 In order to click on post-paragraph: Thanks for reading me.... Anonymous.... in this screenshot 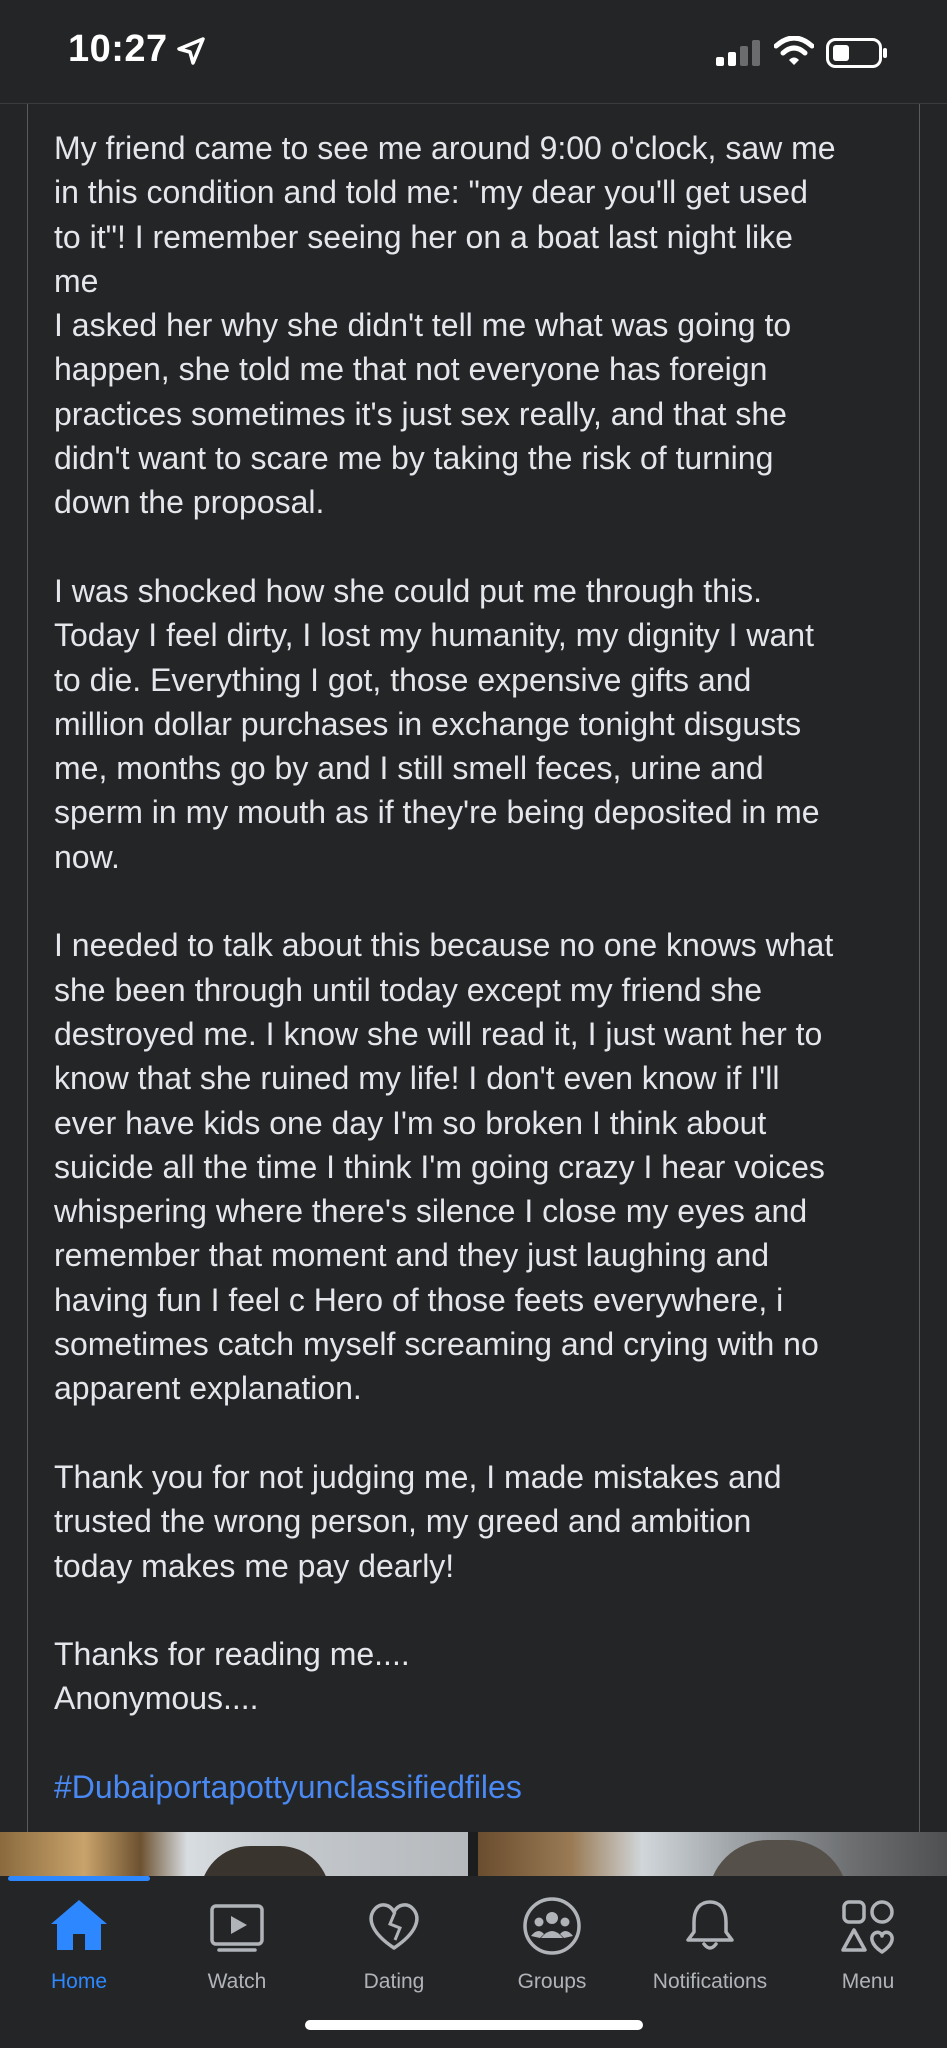, I will do `click(232, 1676)`.